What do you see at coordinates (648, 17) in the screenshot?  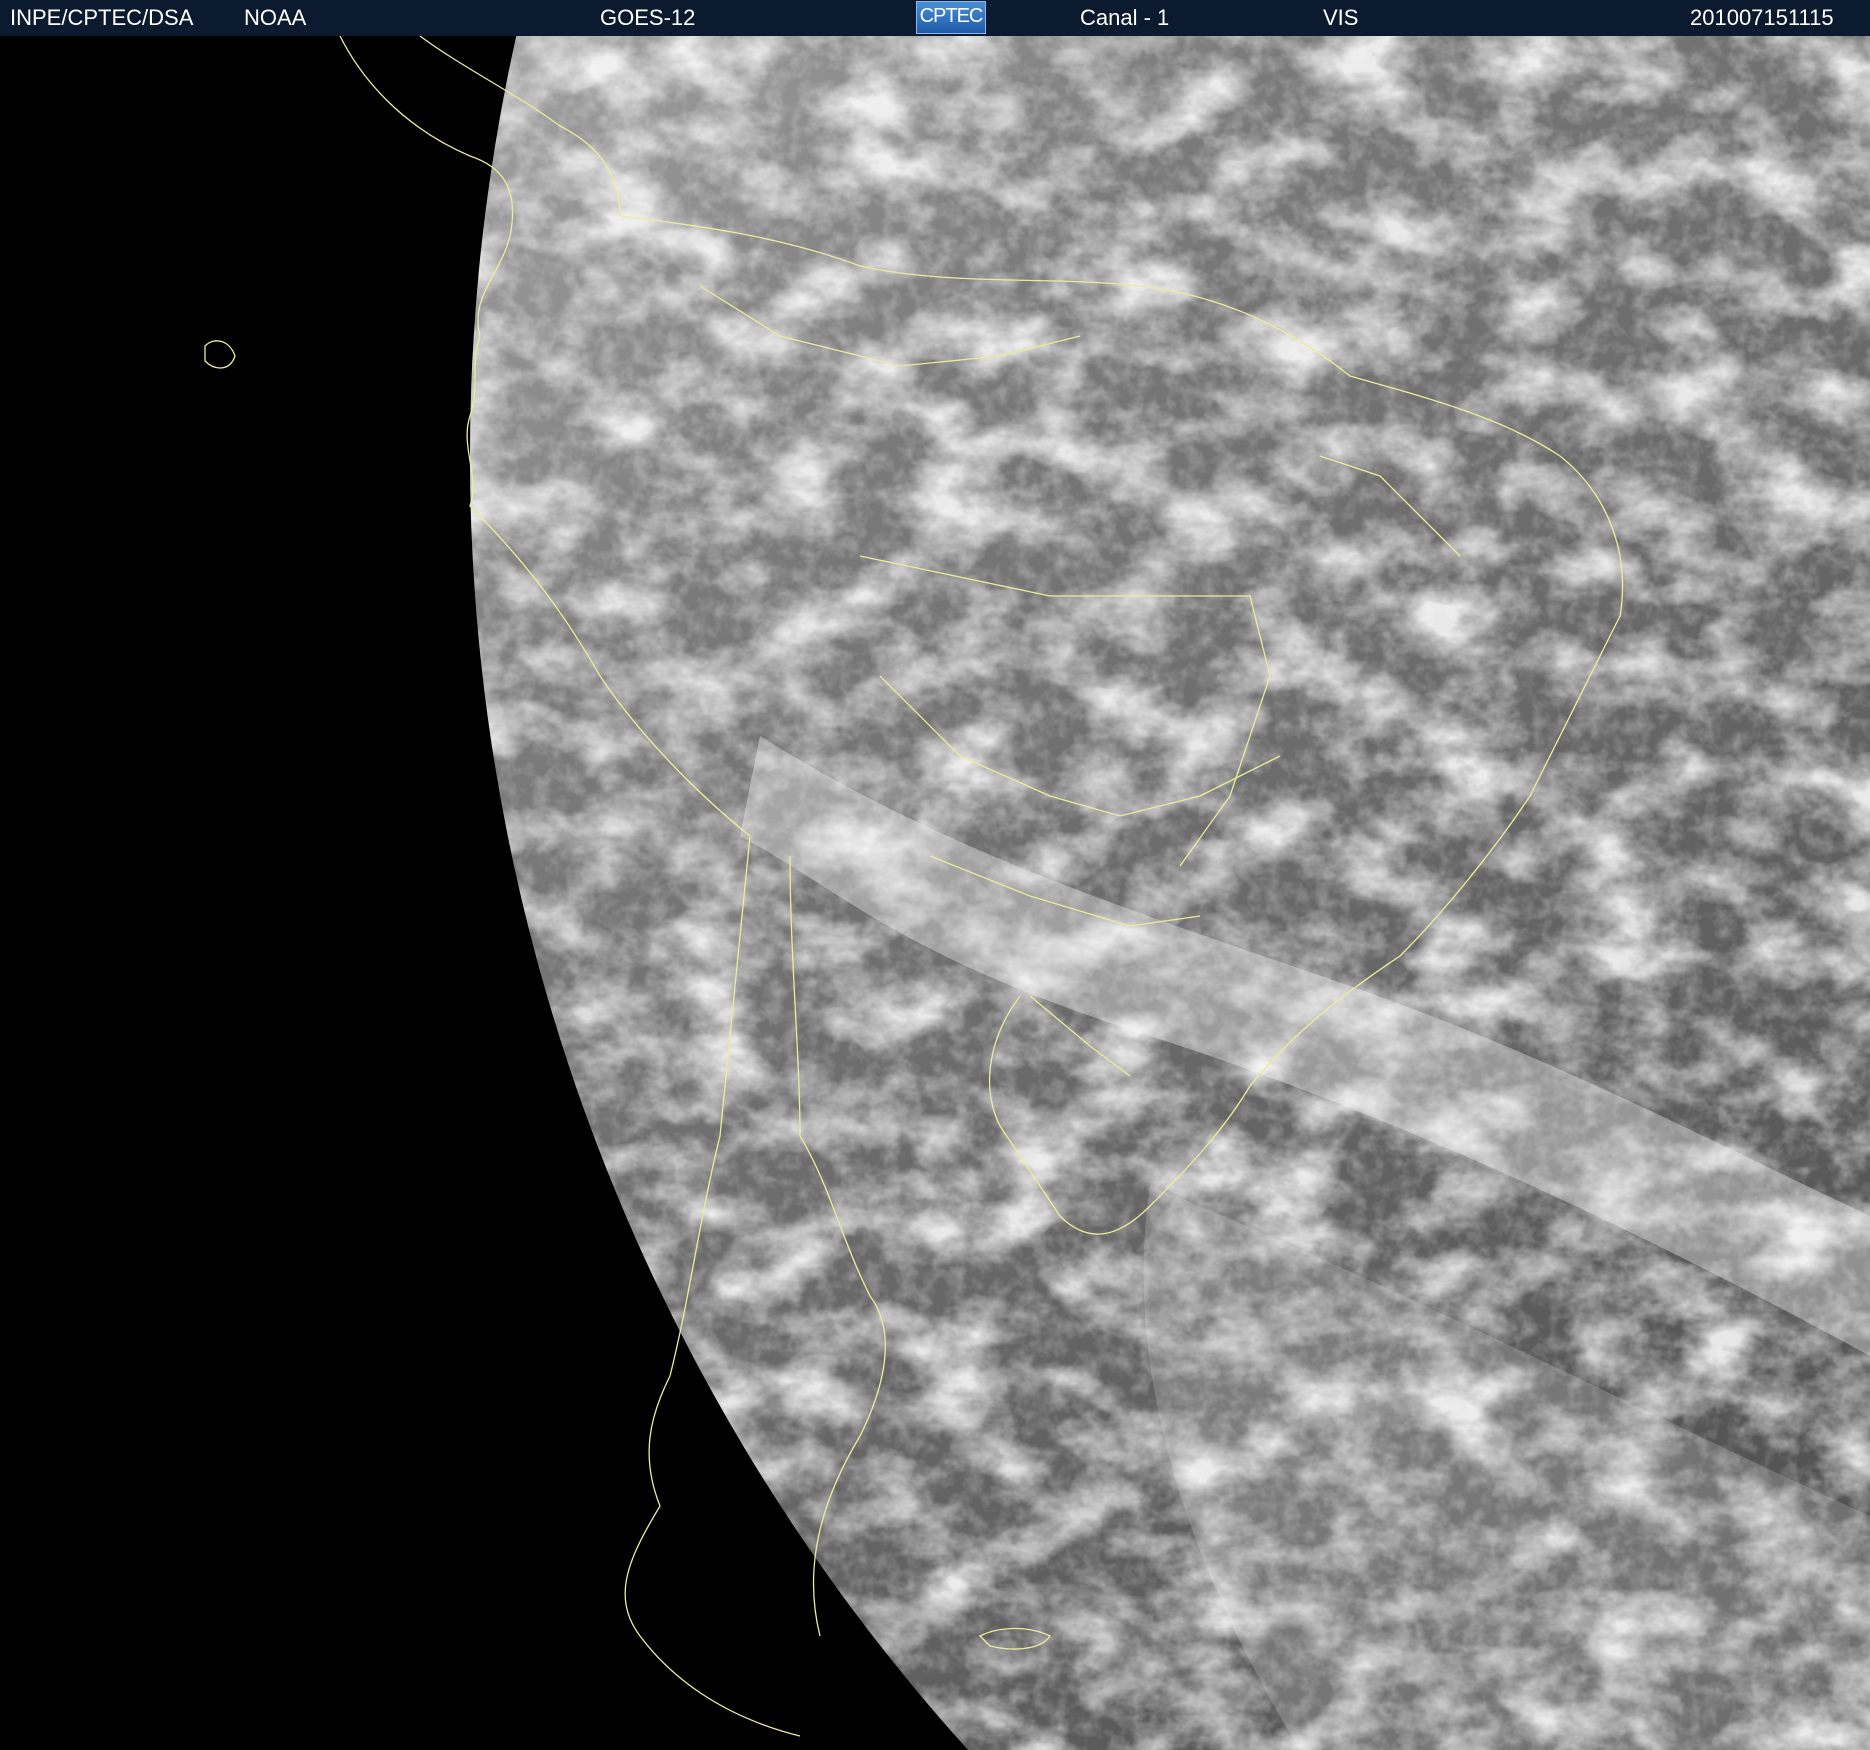 I see `satellite-label: GOES-12` at bounding box center [648, 17].